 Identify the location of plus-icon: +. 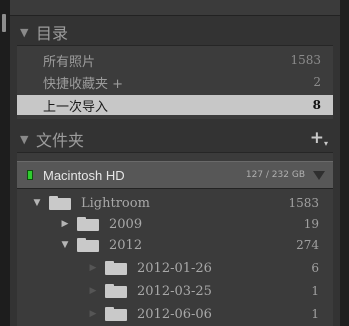
(316, 138).